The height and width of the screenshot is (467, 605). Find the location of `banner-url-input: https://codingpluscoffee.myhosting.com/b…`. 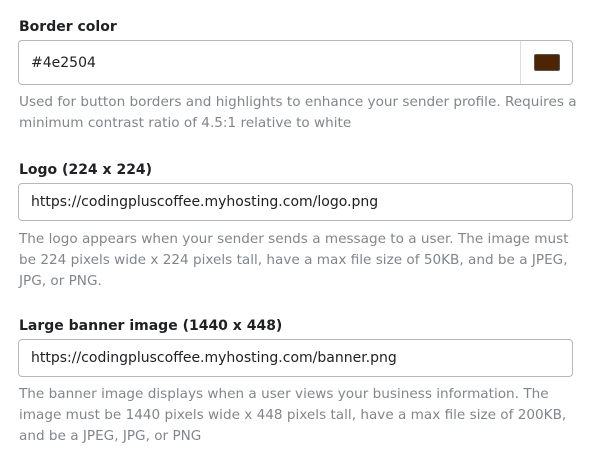

banner-url-input: https://codingpluscoffee.myhosting.com/b… is located at coordinates (295, 358).